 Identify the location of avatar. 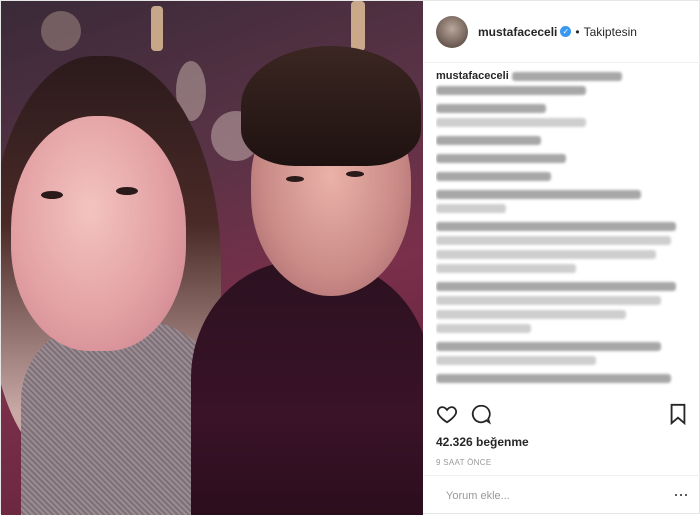
(452, 31).